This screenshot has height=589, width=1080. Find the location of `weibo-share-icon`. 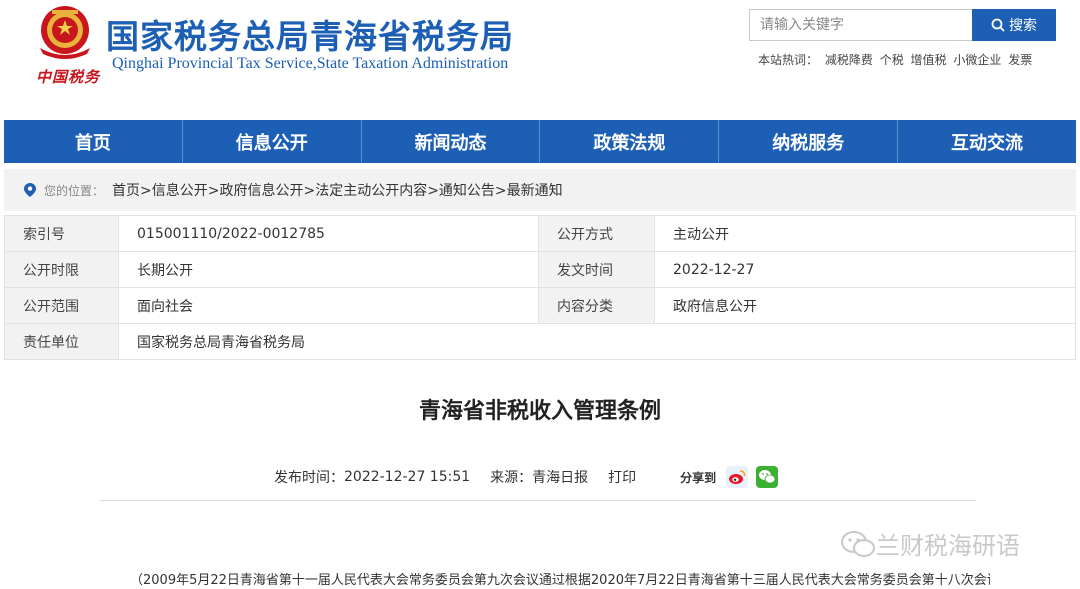

weibo-share-icon is located at coordinates (737, 477).